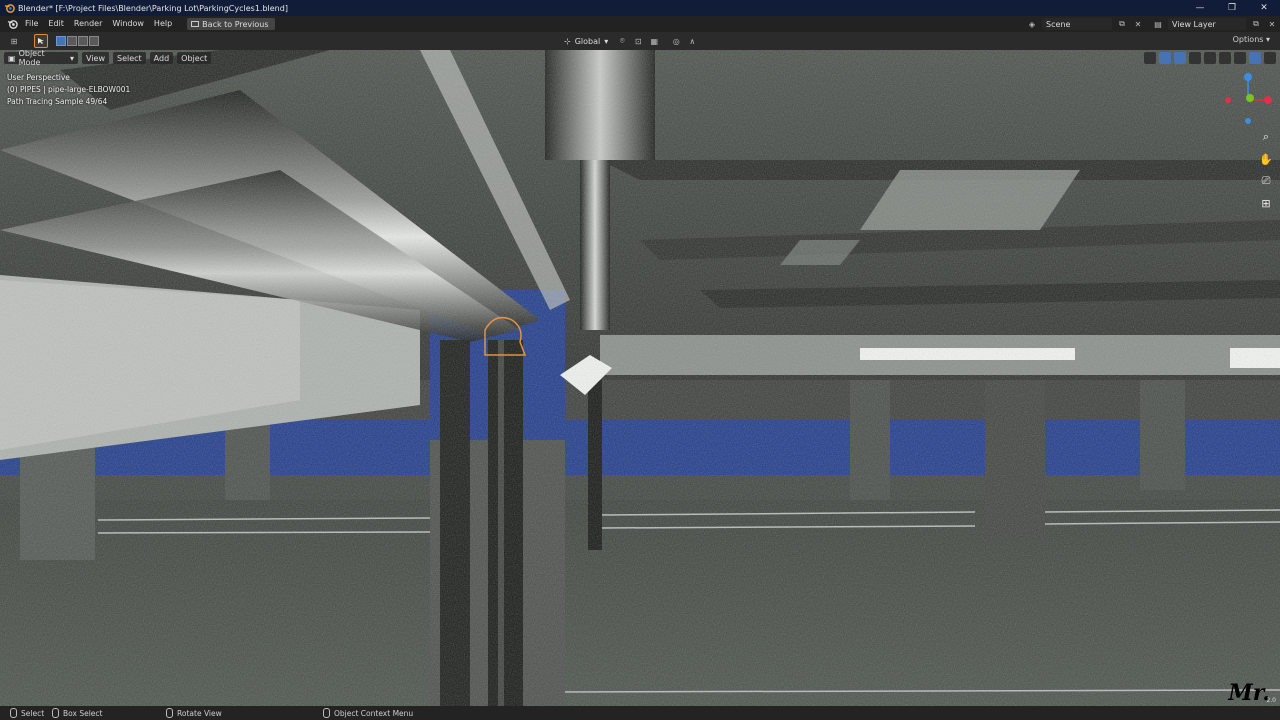 The height and width of the screenshot is (720, 1280). What do you see at coordinates (1194, 24) in the screenshot?
I see `view-layer-field-label: View Layer` at bounding box center [1194, 24].